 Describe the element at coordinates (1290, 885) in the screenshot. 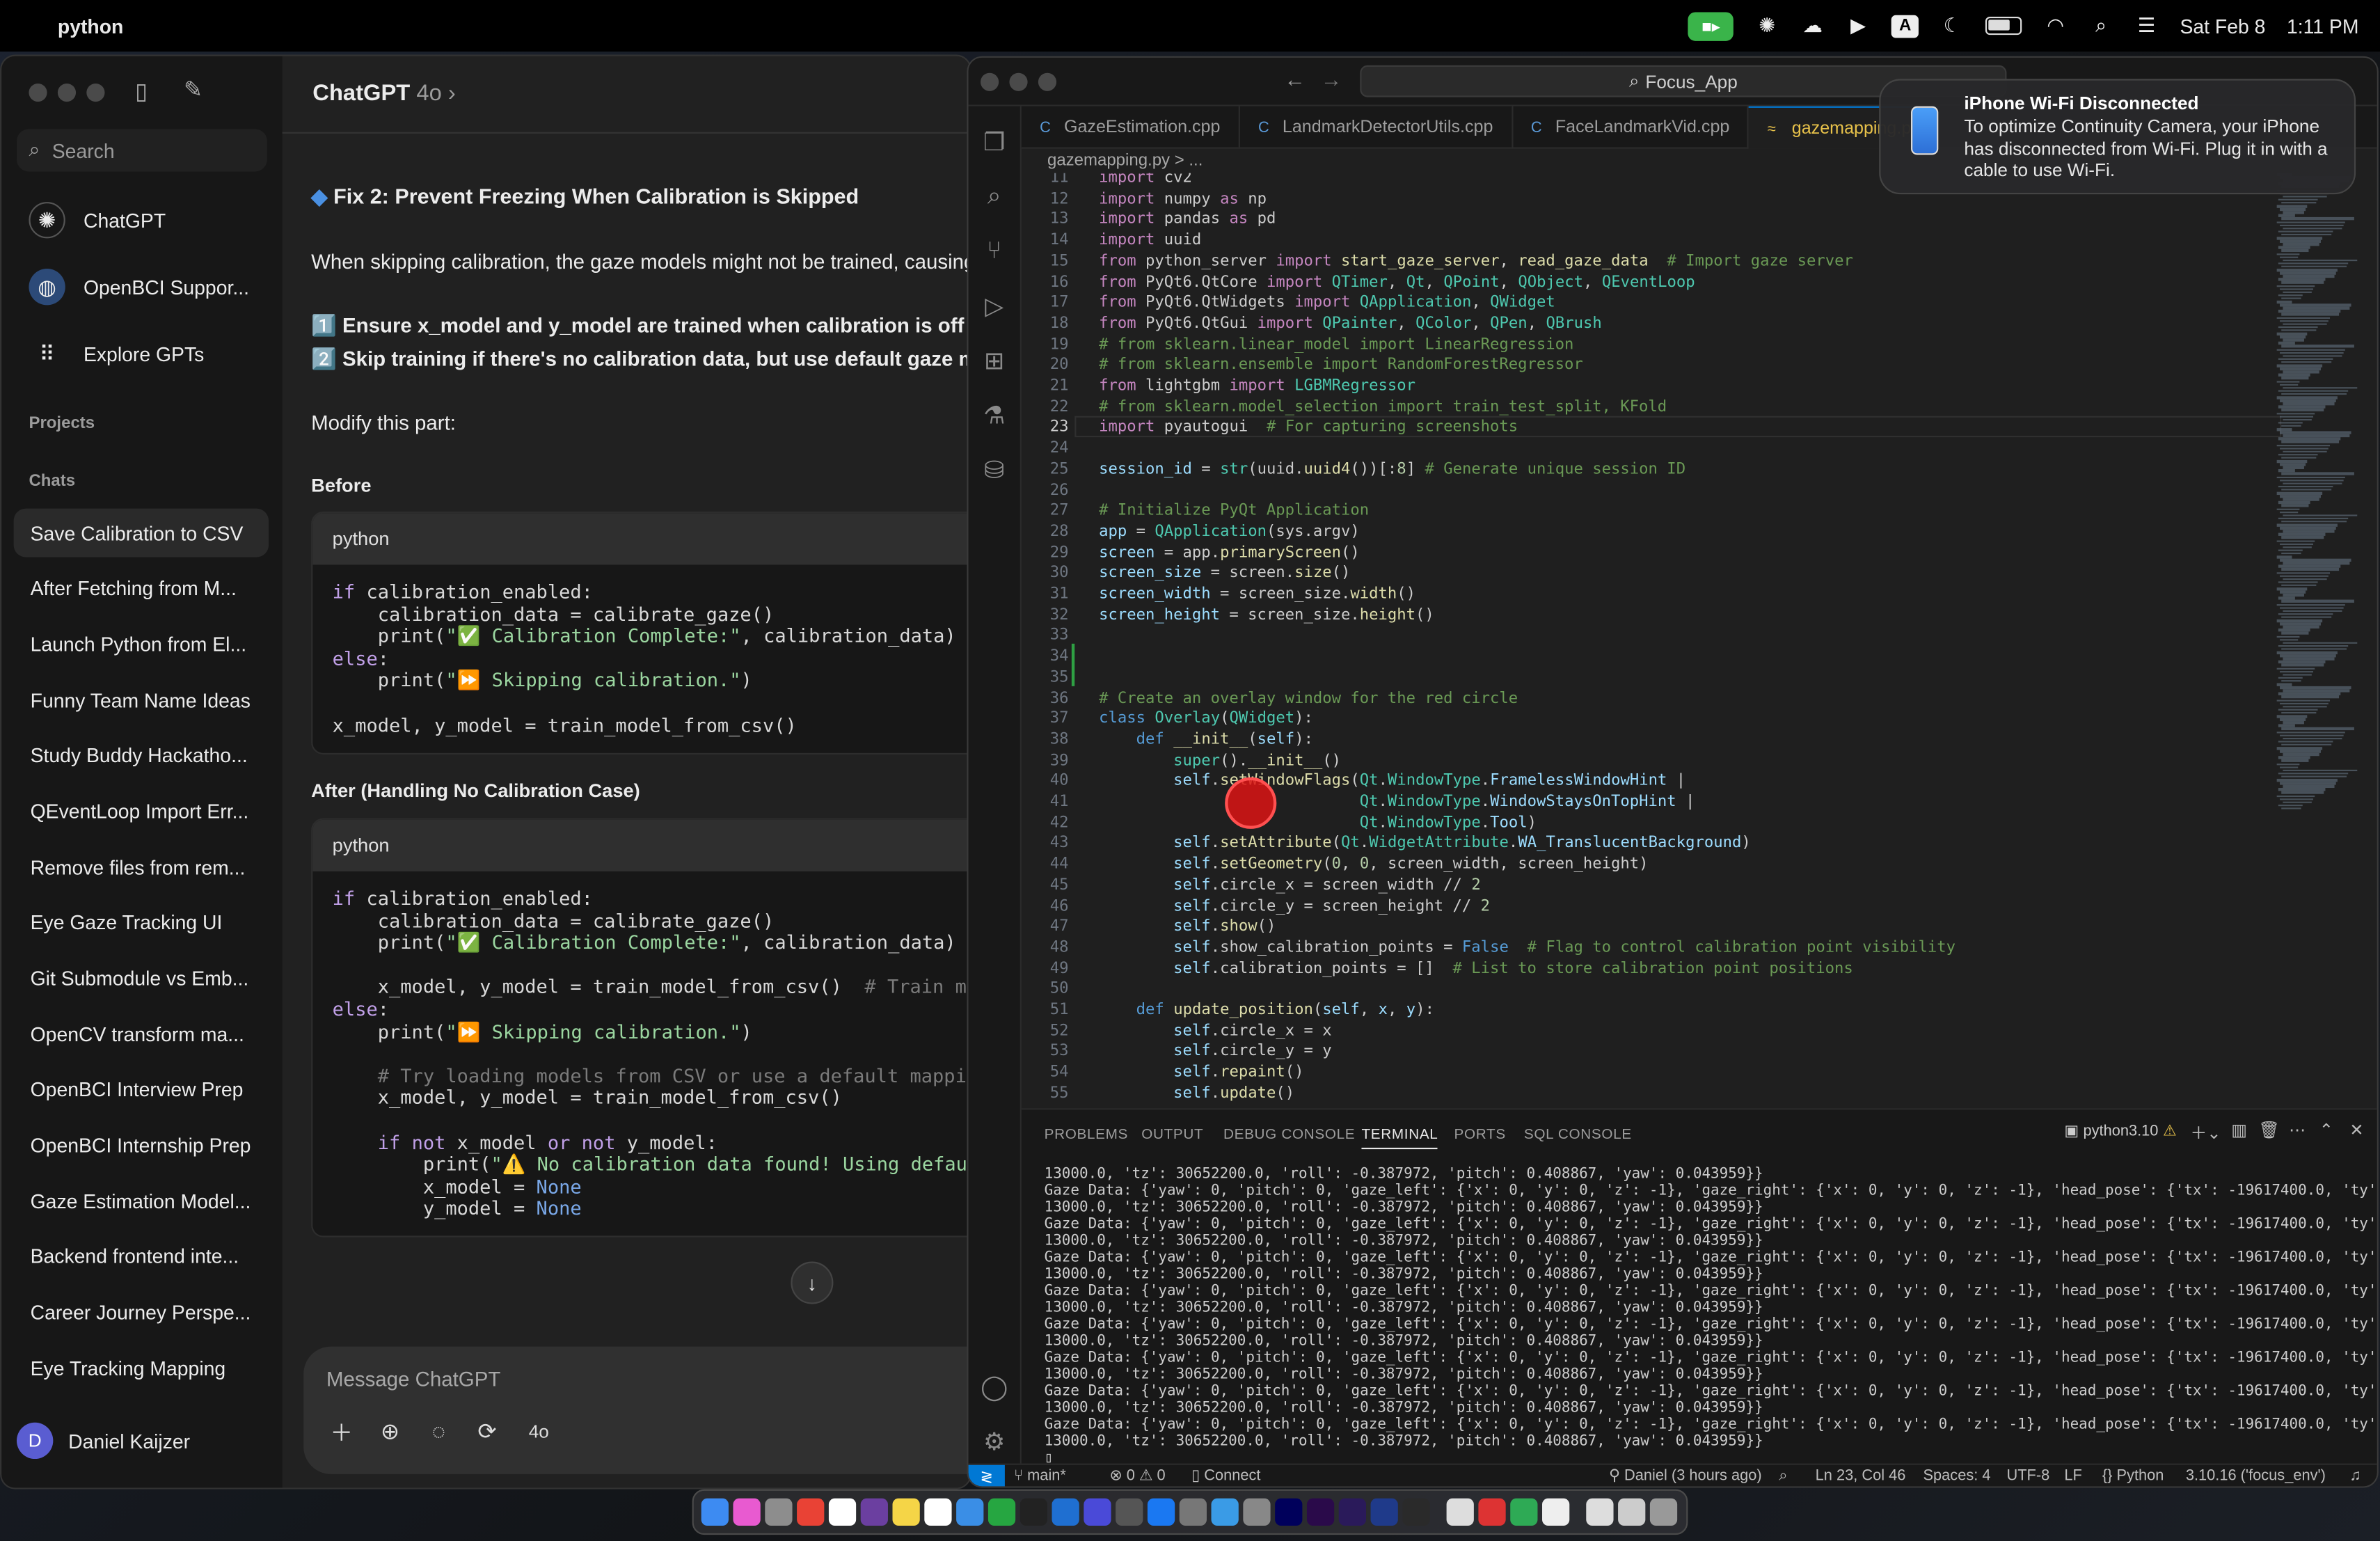

I see `code-line: self.circle_x = screen_width // 2` at that location.